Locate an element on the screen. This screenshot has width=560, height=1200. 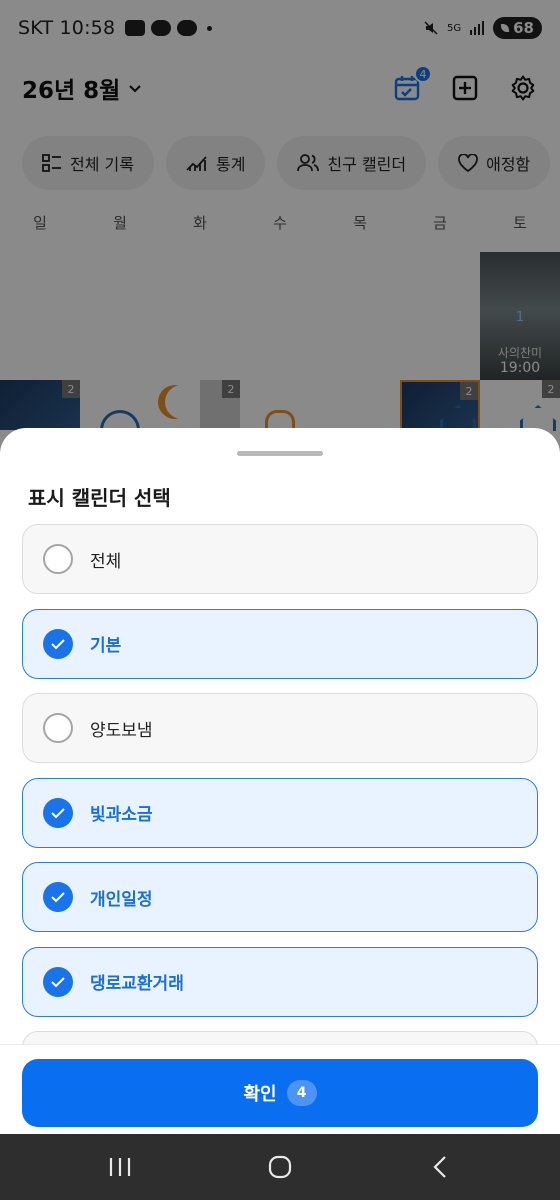
recent-apps-icon is located at coordinates (120, 1167).